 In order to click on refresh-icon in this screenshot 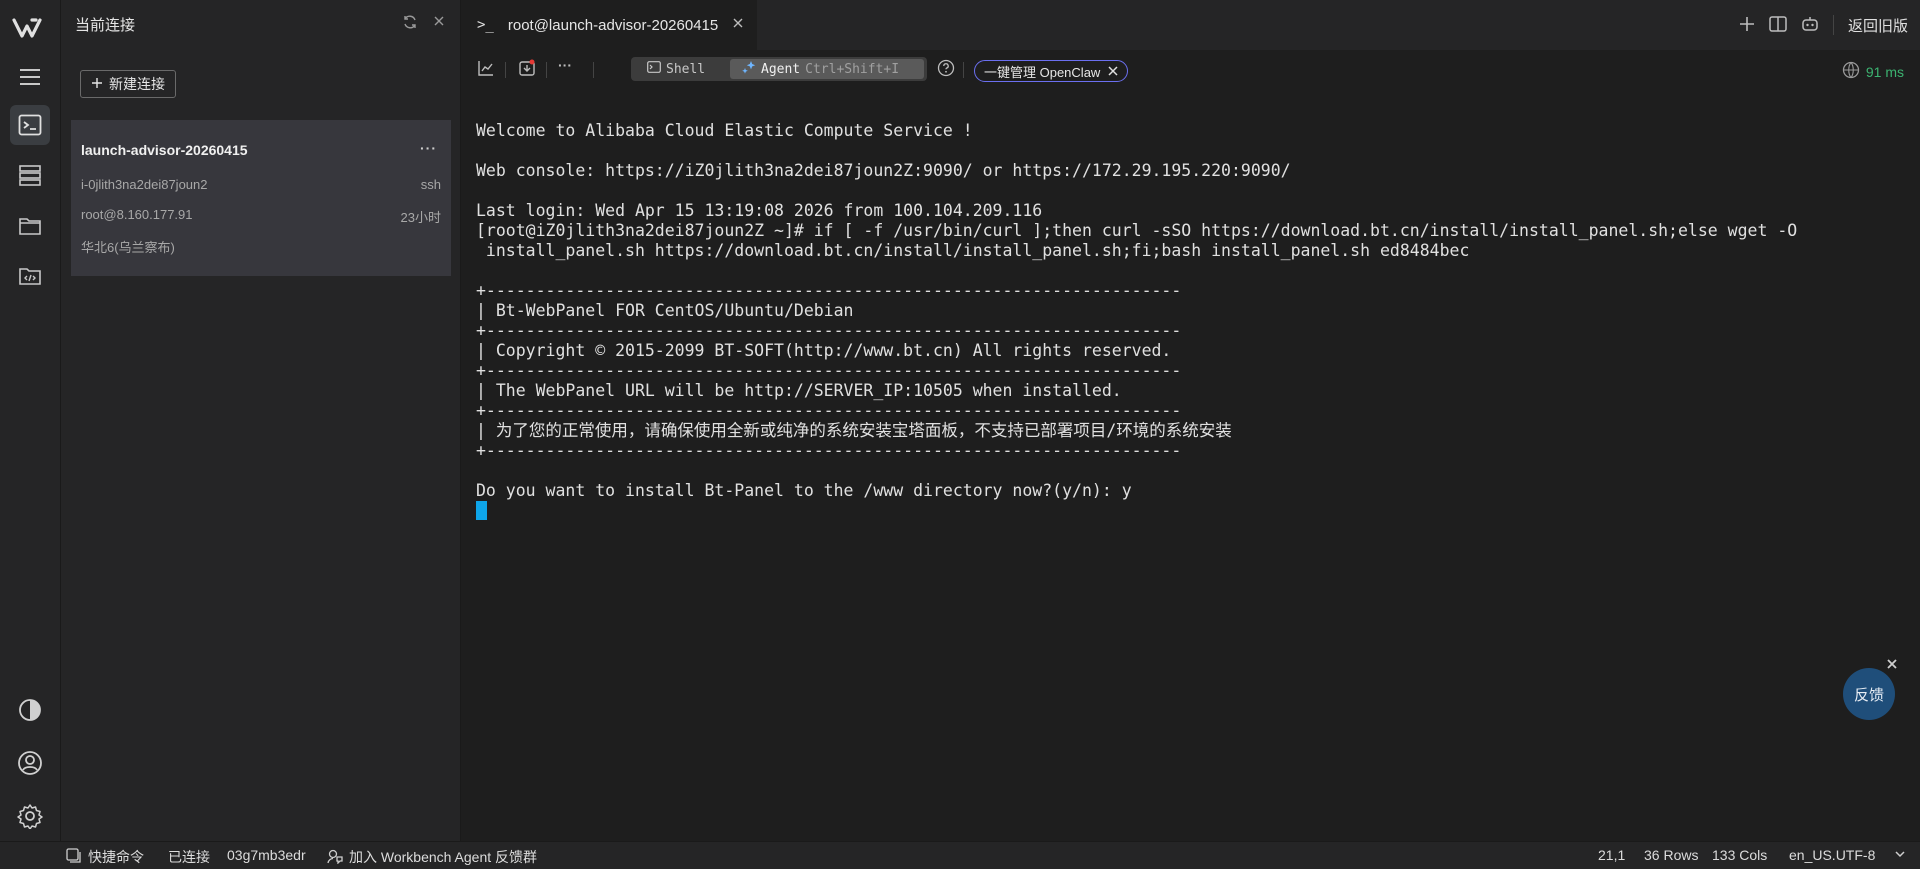, I will do `click(410, 23)`.